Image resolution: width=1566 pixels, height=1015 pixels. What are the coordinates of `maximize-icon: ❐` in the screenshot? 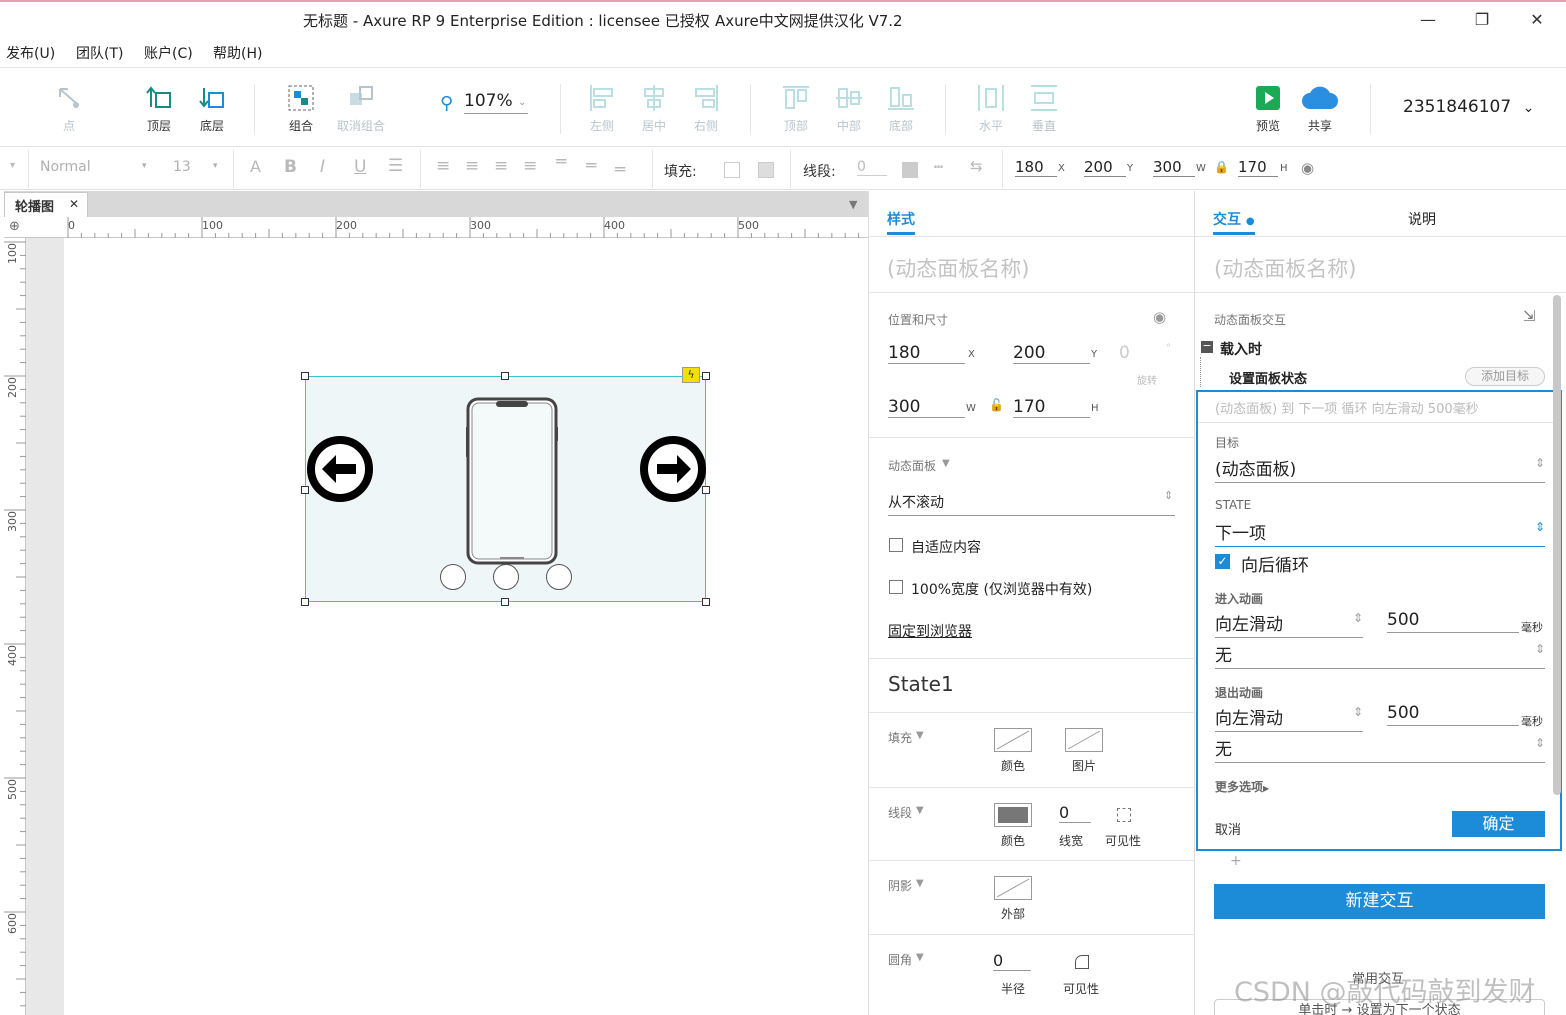 It's located at (1482, 21).